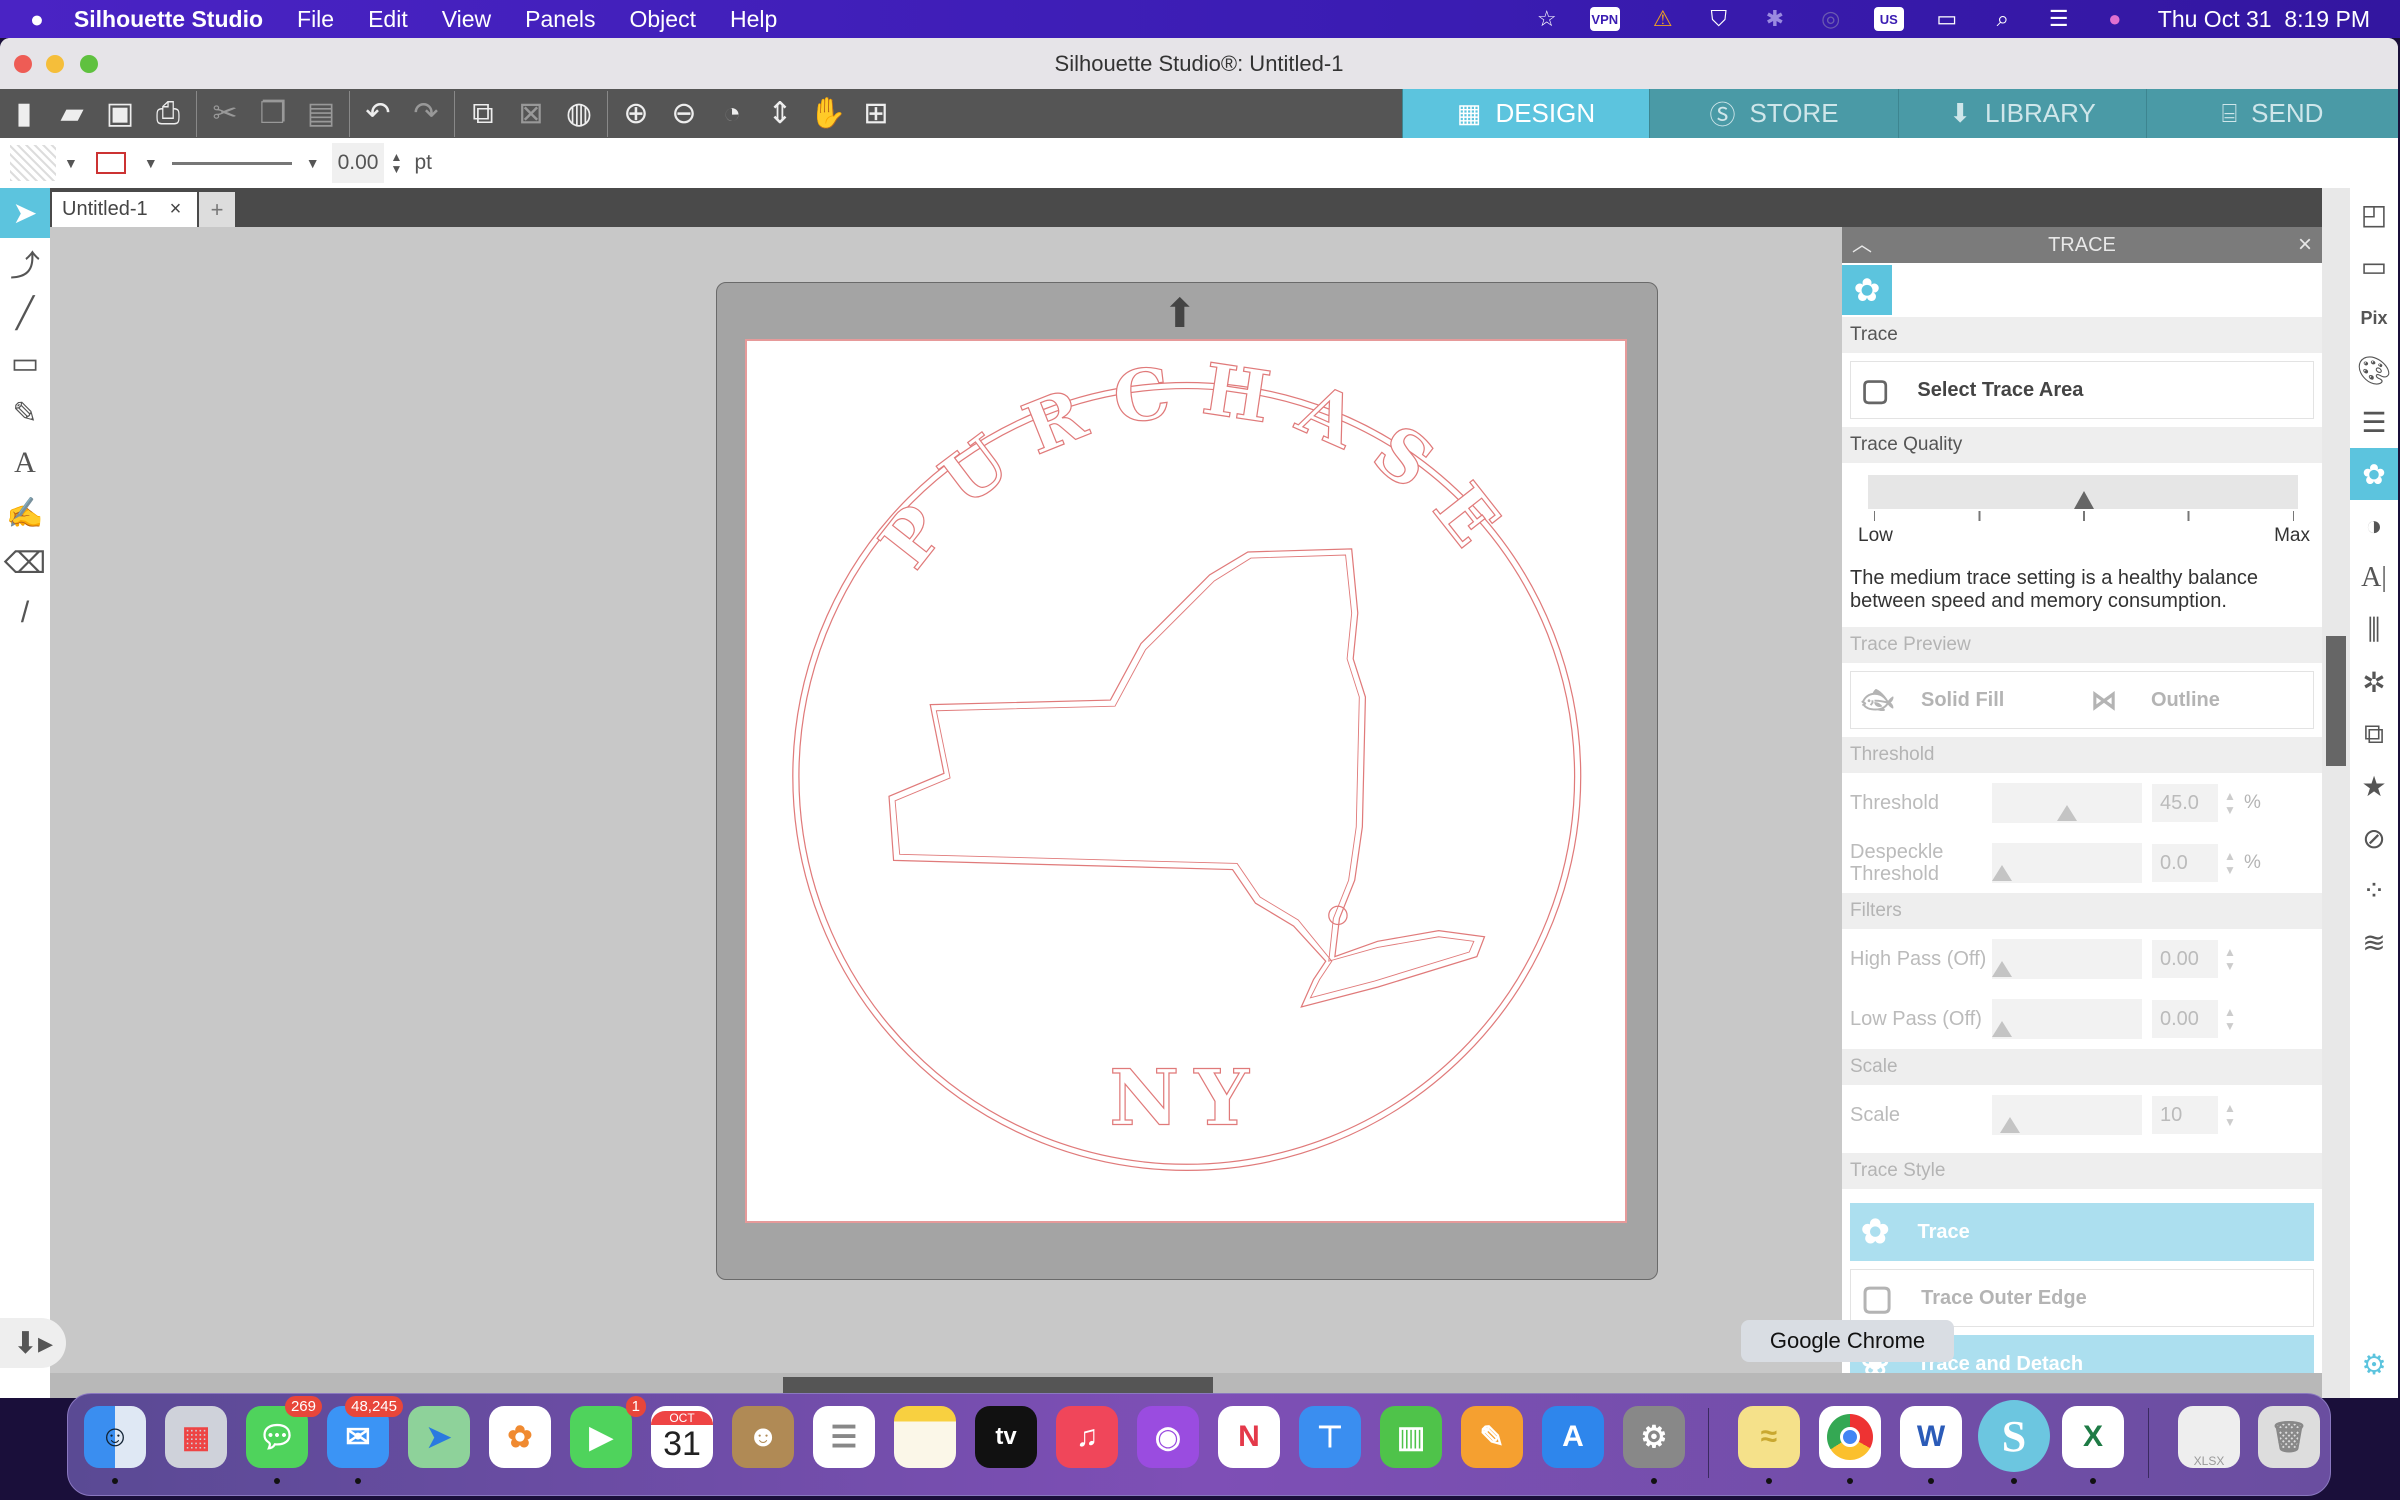 Image resolution: width=2400 pixels, height=1500 pixels. I want to click on text-style-icon: A|, so click(2374, 578).